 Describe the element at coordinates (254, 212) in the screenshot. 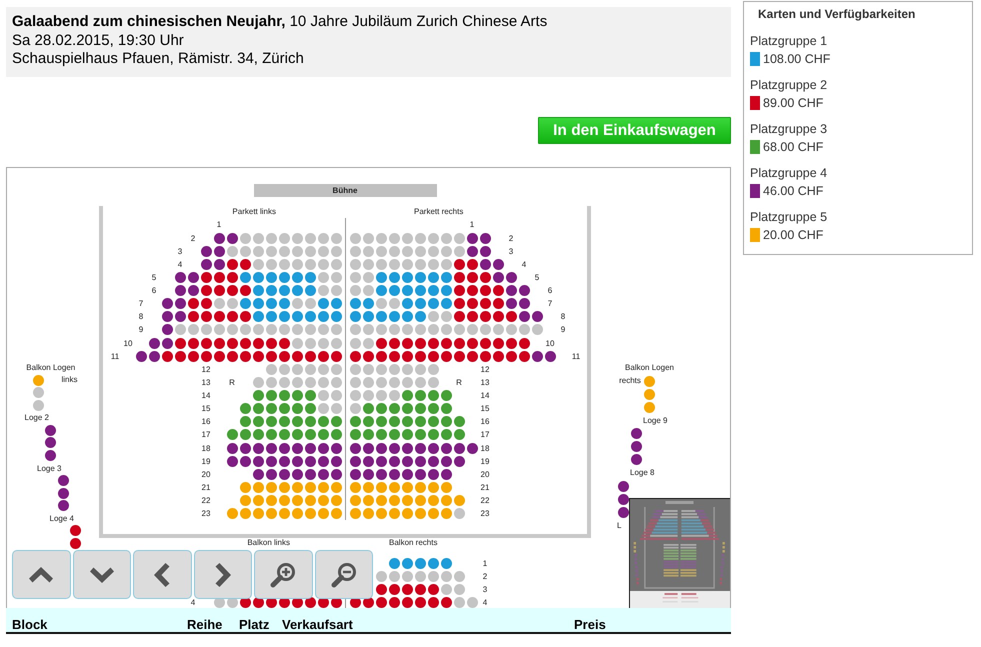

I see `section-title: Parkett links` at that location.